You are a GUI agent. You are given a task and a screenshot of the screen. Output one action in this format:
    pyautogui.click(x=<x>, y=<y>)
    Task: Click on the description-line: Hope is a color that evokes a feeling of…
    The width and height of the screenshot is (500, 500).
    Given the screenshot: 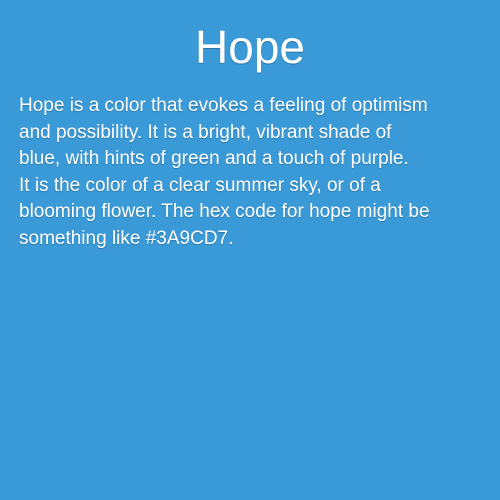 What is the action you would take?
    pyautogui.click(x=223, y=105)
    